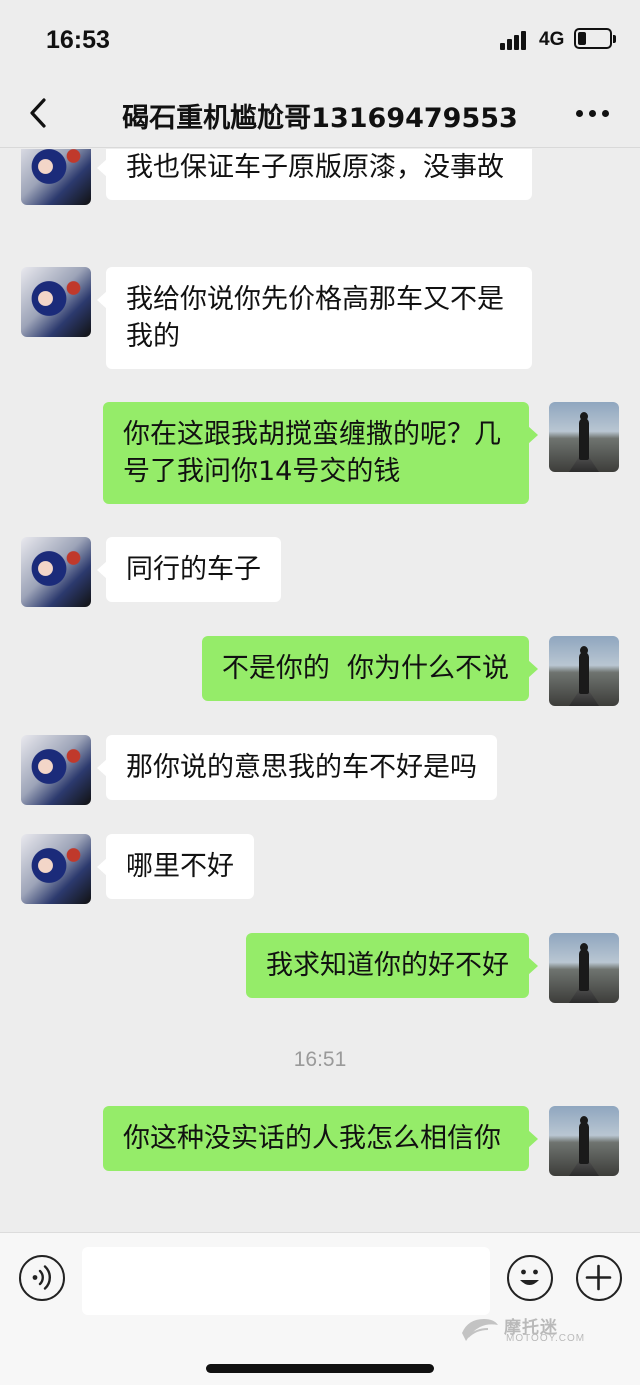 The height and width of the screenshot is (1385, 640). I want to click on message-bubble-other: 哪里不好, so click(175, 866).